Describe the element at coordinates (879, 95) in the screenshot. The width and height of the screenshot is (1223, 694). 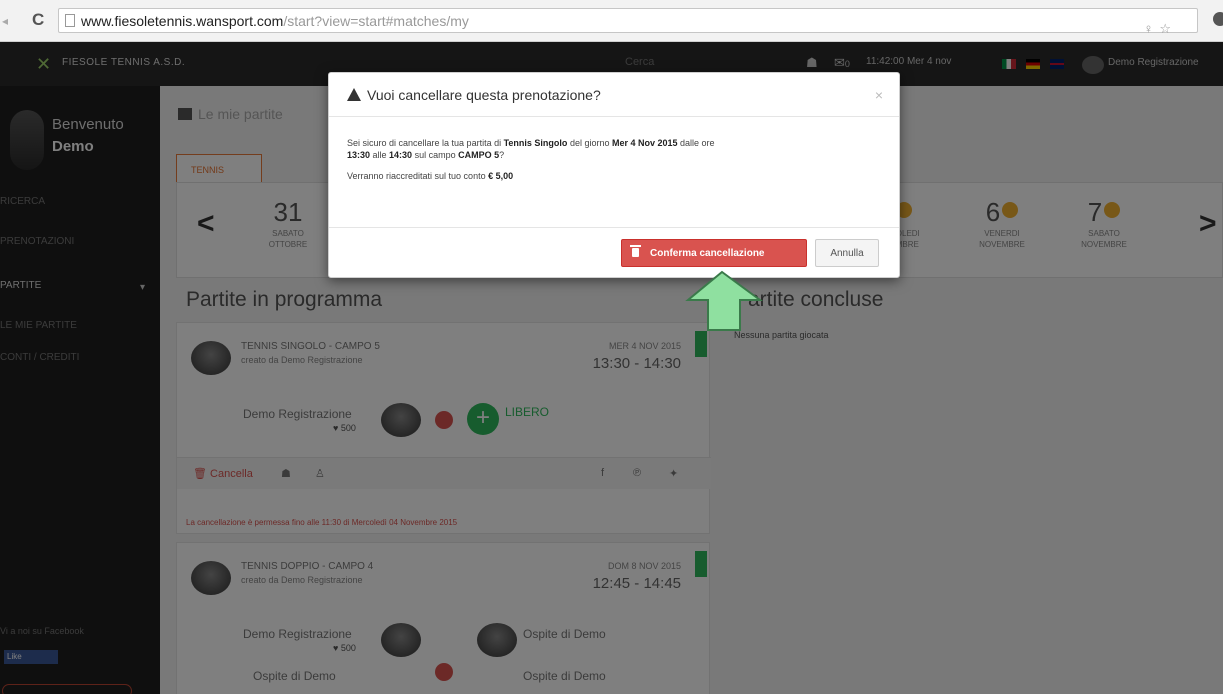
I see `close-icon: ×` at that location.